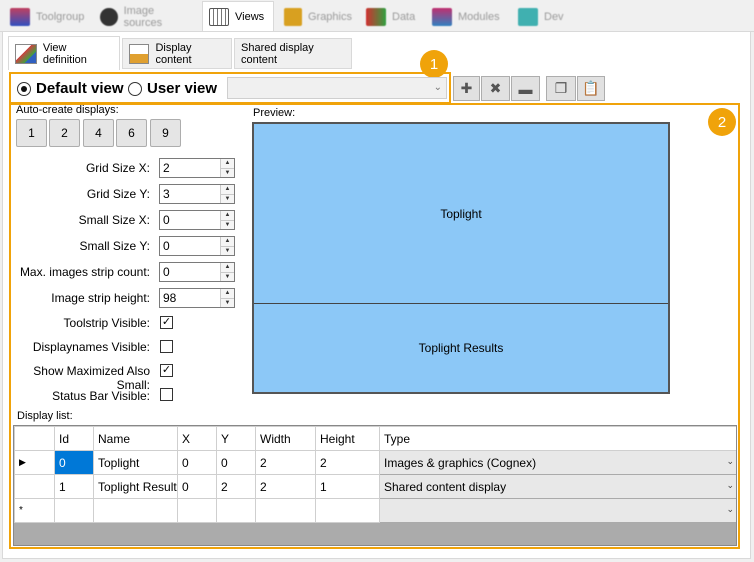  Describe the element at coordinates (197, 272) in the screenshot. I see `max-strip-count-stepper: 0 ▲ ▼` at that location.